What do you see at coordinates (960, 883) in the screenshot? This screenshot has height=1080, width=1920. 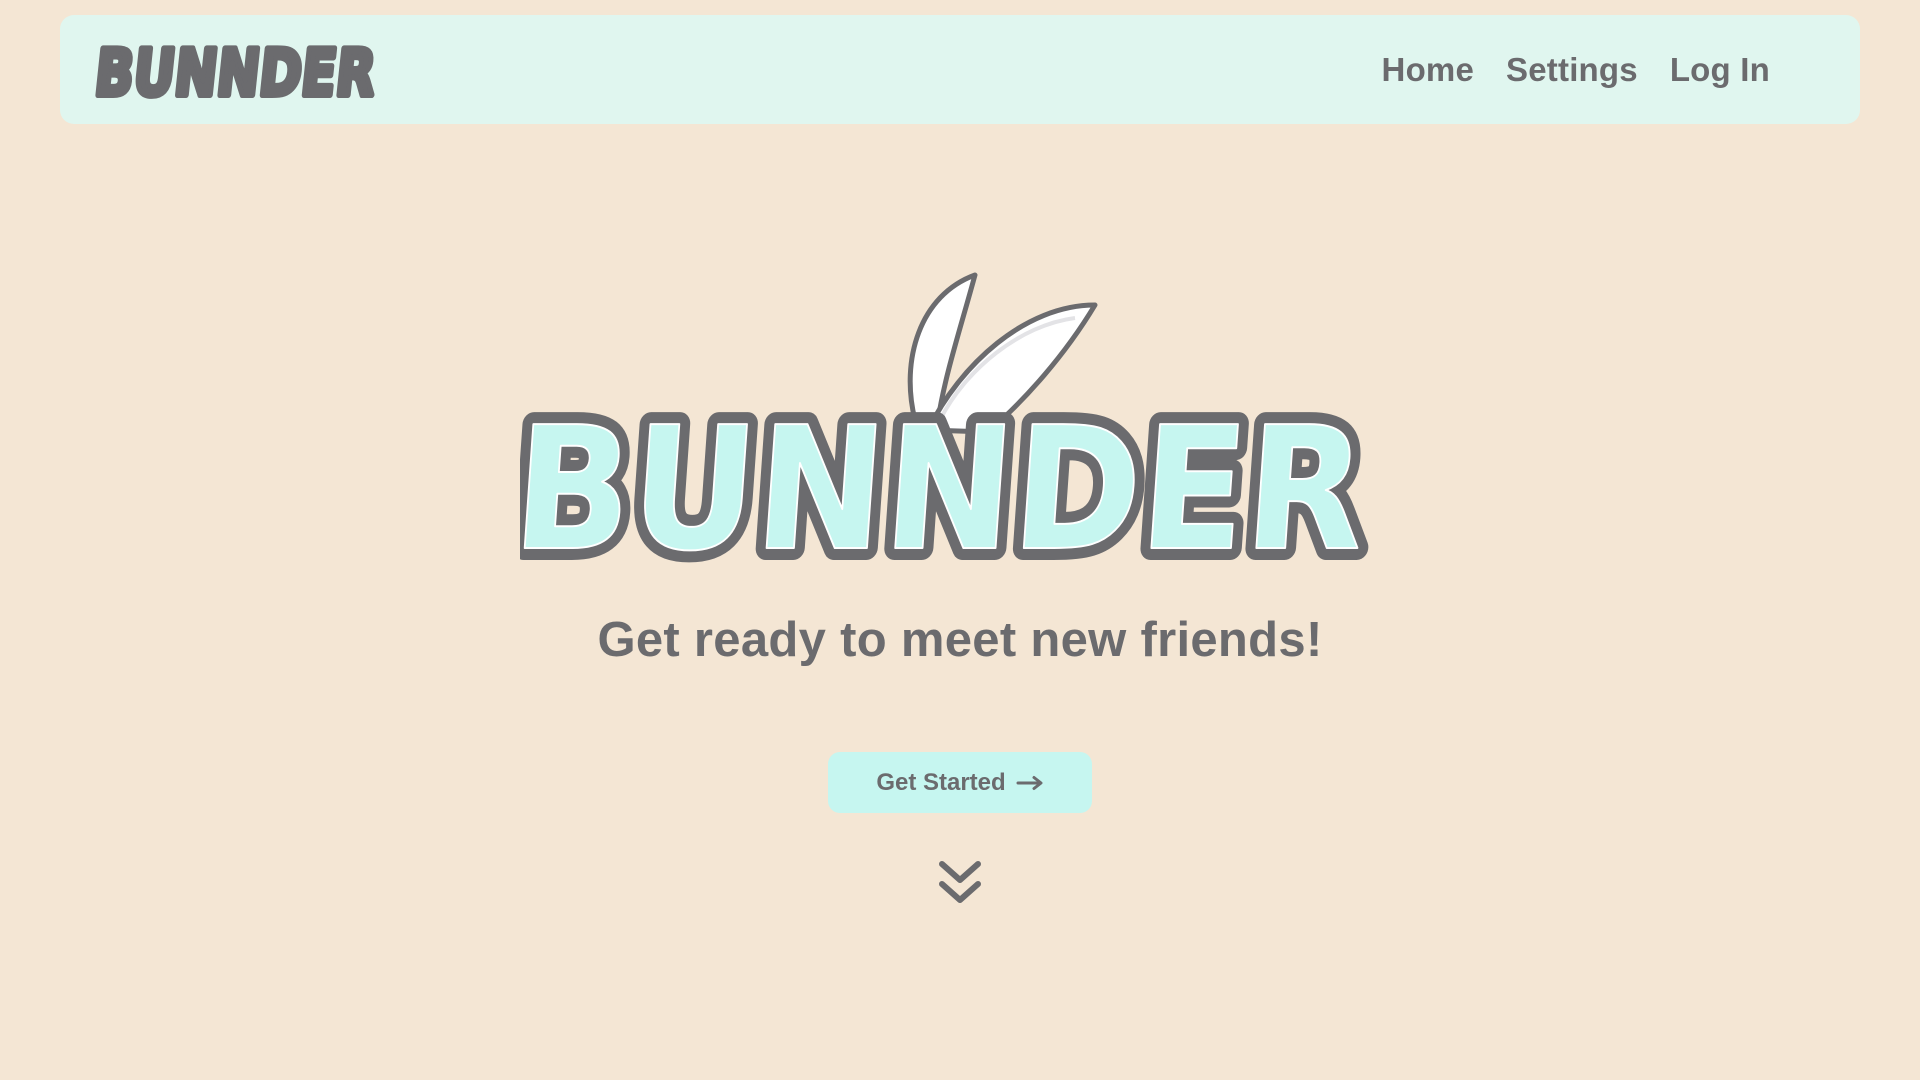 I see `double-chevron-down-icon` at bounding box center [960, 883].